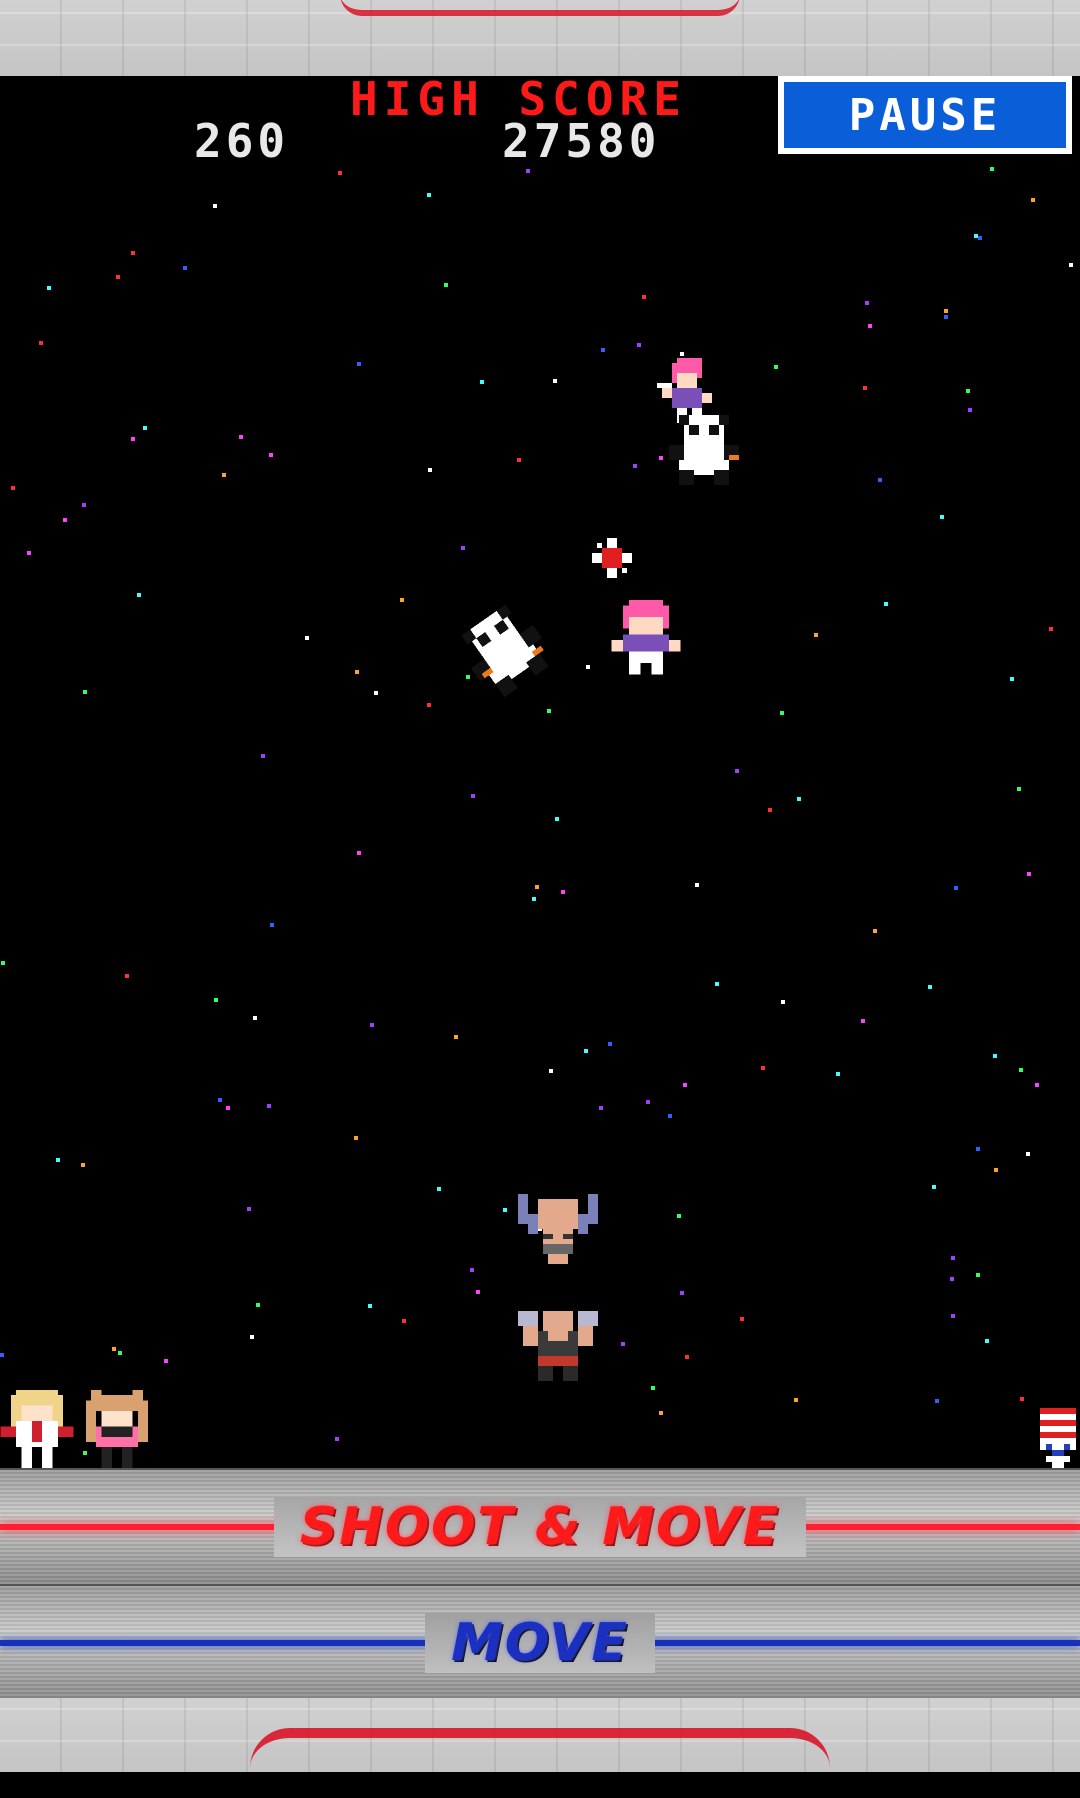 The height and width of the screenshot is (1798, 1080). I want to click on shoot-and-move-control: SHOOT & MOVE, so click(540, 1527).